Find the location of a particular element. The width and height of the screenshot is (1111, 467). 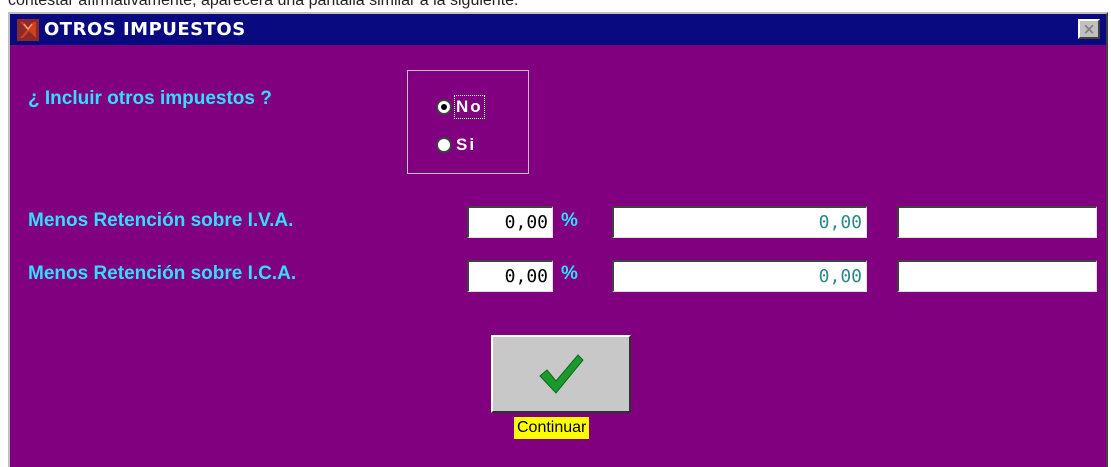

retencion-iva-percent-field: 0,00 is located at coordinates (510, 222).